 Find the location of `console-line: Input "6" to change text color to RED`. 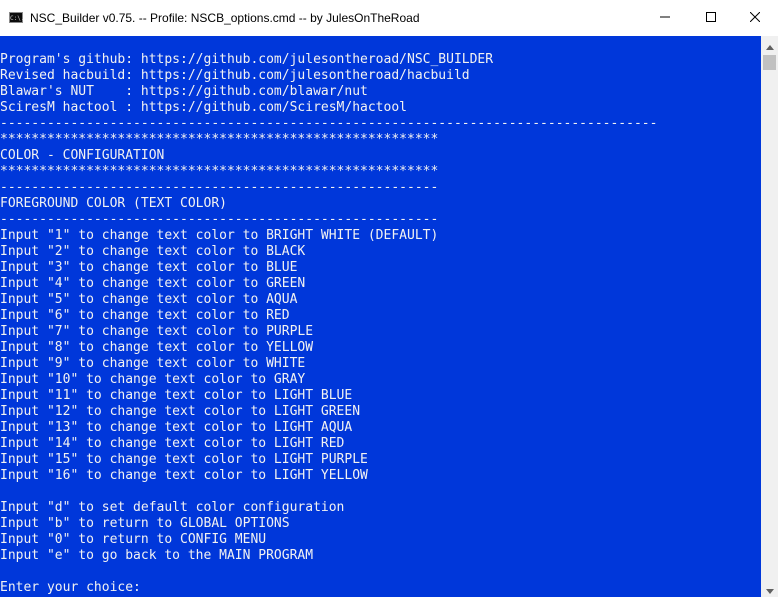

console-line: Input "6" to change text color to RED is located at coordinates (145, 315).